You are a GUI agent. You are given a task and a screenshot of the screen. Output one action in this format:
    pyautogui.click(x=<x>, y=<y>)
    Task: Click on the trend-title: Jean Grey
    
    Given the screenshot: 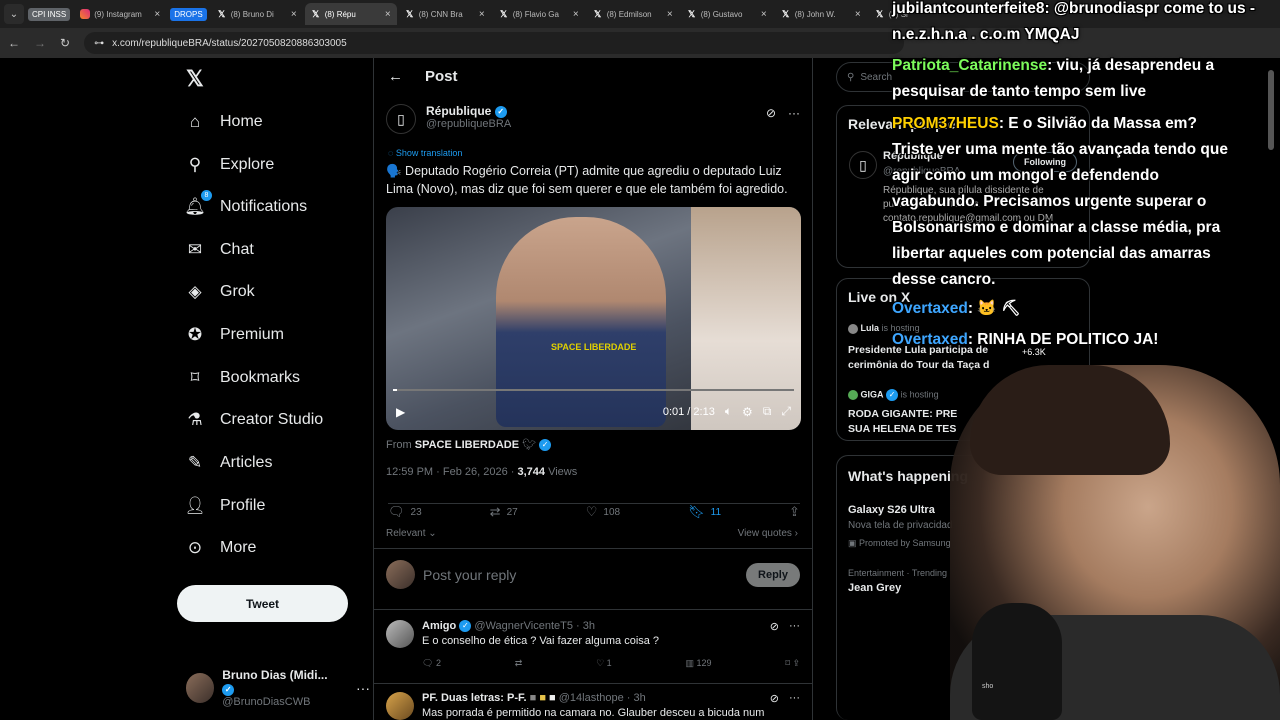 What is the action you would take?
    pyautogui.click(x=874, y=588)
    